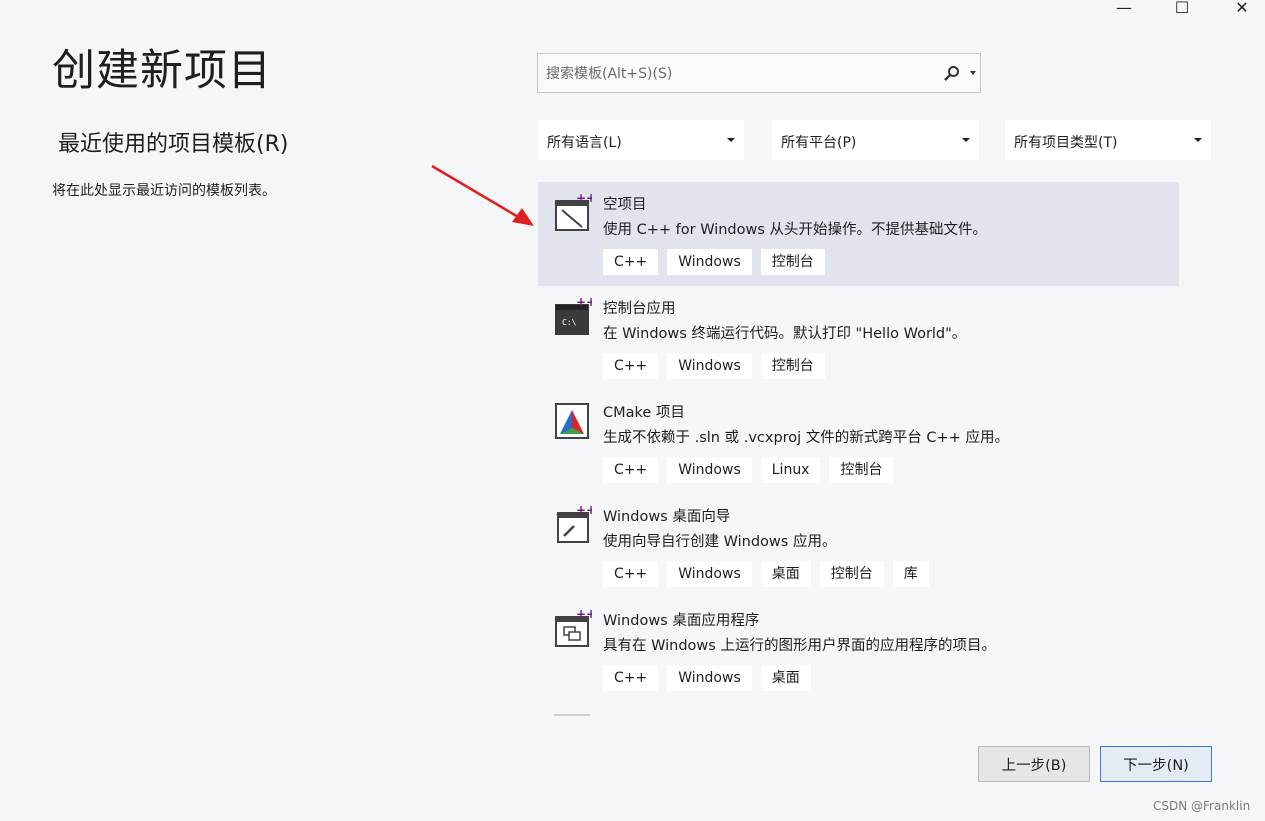  Describe the element at coordinates (952, 74) in the screenshot. I see `search-icon` at that location.